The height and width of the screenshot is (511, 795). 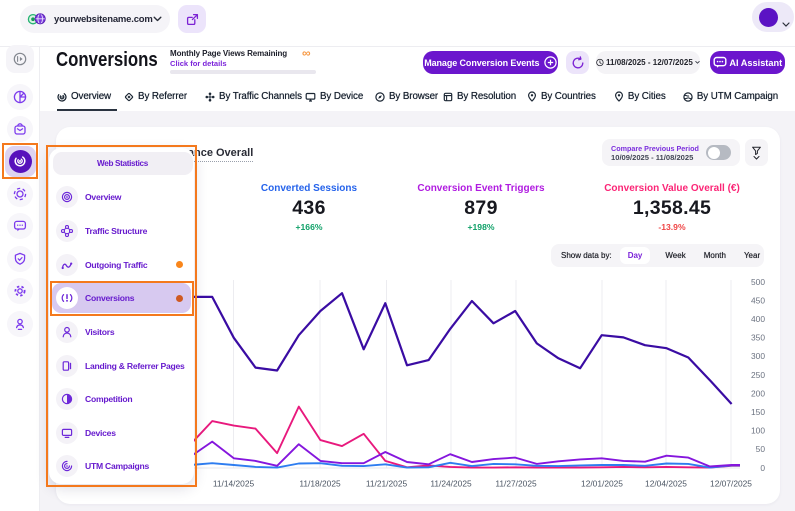 I want to click on svg-text: 11/18/2025, so click(x=320, y=484).